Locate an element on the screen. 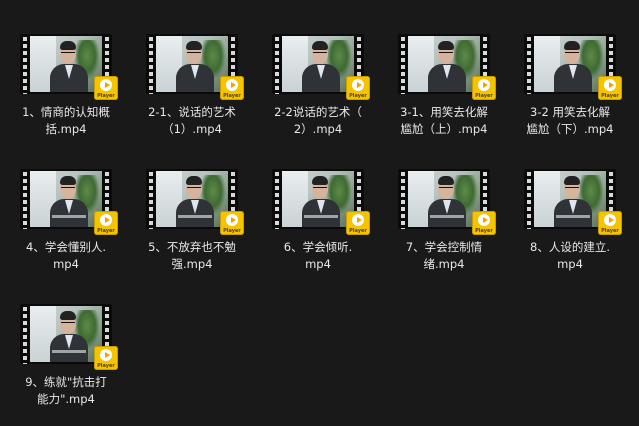 This screenshot has width=639, height=426. file-item: Player 3-1、用笑去化解 尴尬（上）.mp4 is located at coordinates (444, 86).